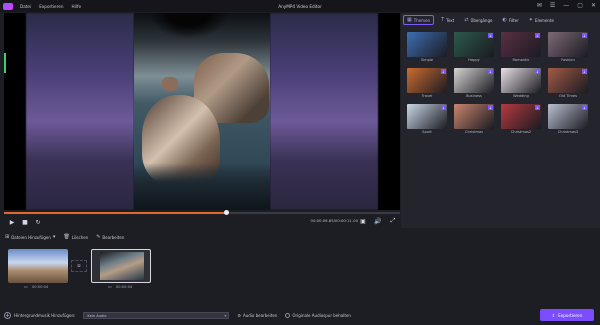  Describe the element at coordinates (427, 60) in the screenshot. I see `theme-name: Simple` at that location.